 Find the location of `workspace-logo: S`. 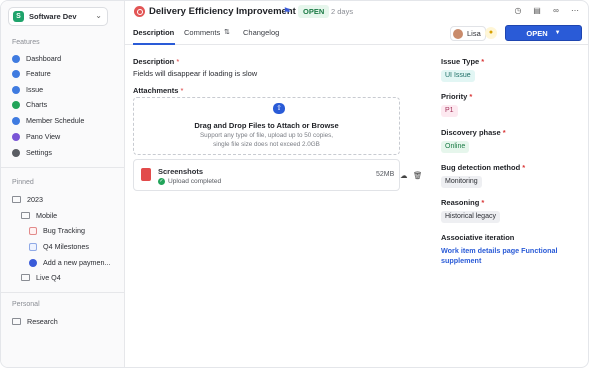

workspace-logo: S is located at coordinates (18, 16).